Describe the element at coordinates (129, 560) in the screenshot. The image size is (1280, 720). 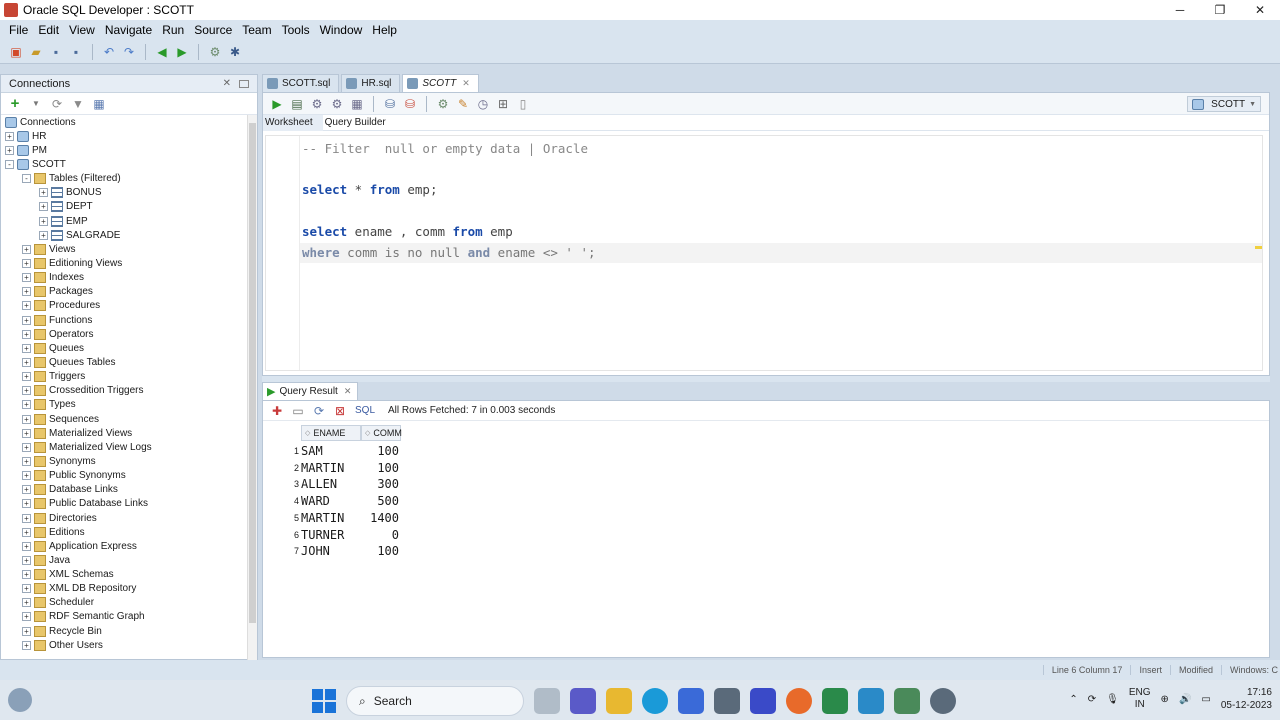
I see `tree-item: + Java` at that location.